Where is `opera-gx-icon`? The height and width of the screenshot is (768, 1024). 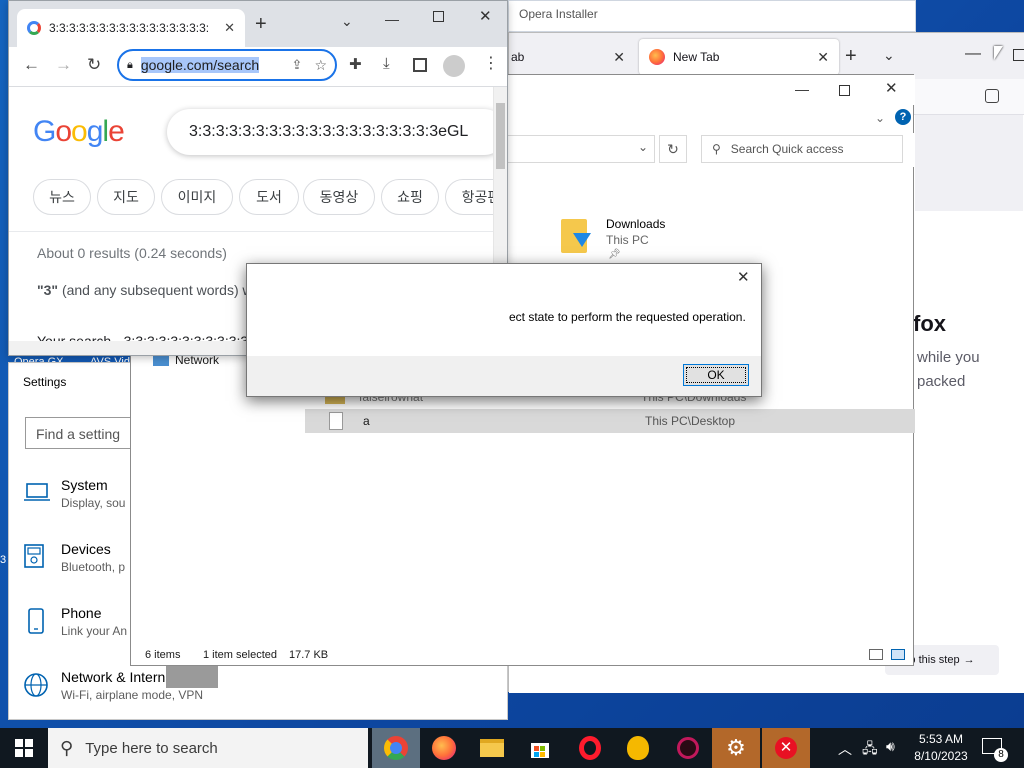 opera-gx-icon is located at coordinates (688, 748).